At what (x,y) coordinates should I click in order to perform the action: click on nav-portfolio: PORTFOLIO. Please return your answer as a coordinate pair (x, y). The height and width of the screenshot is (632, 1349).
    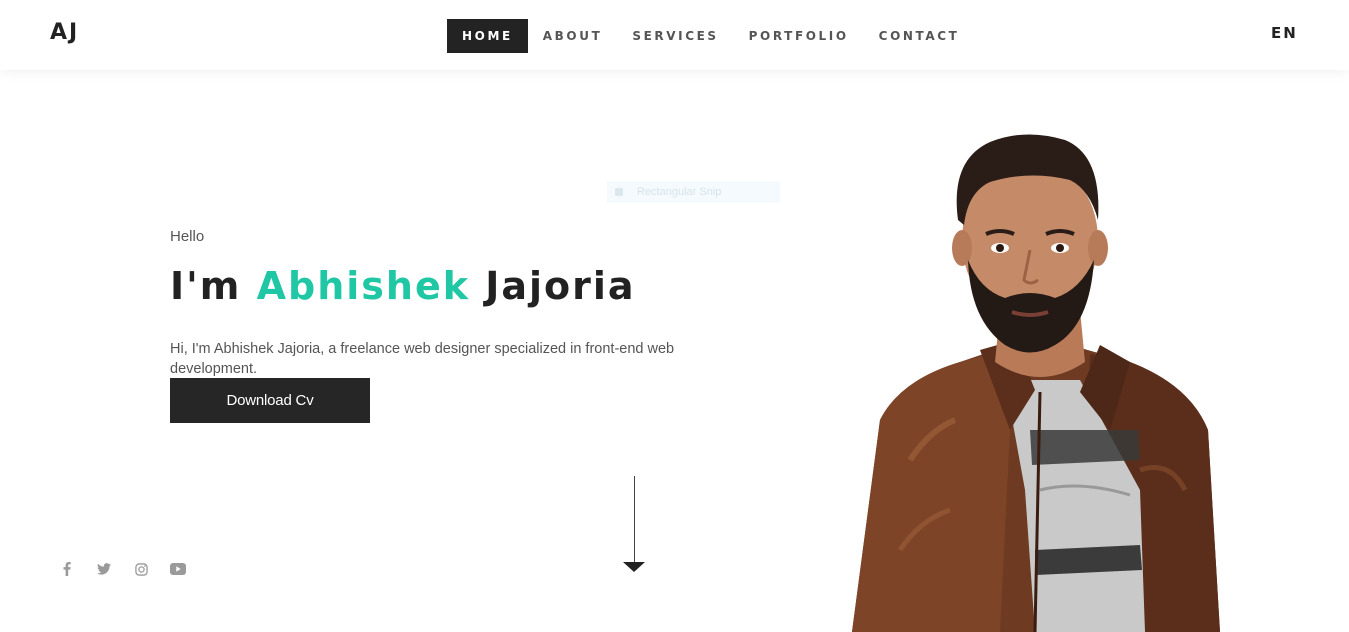
    Looking at the image, I should click on (799, 36).